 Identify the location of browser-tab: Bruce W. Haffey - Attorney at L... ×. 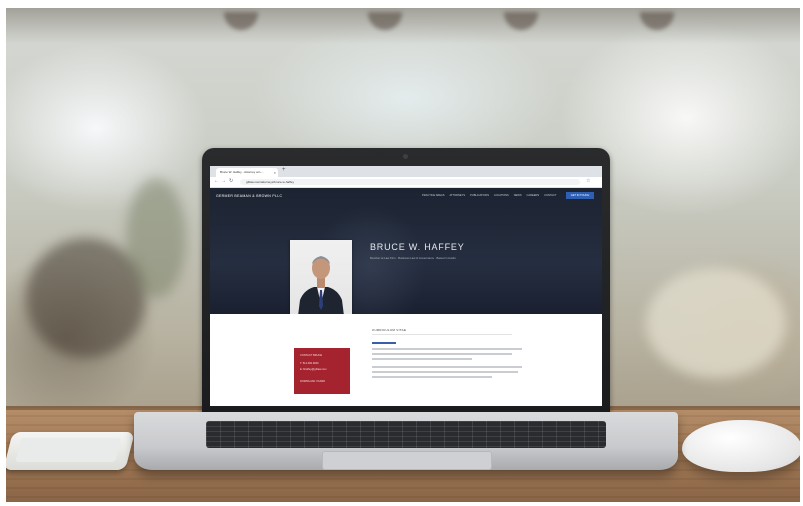
(247, 172).